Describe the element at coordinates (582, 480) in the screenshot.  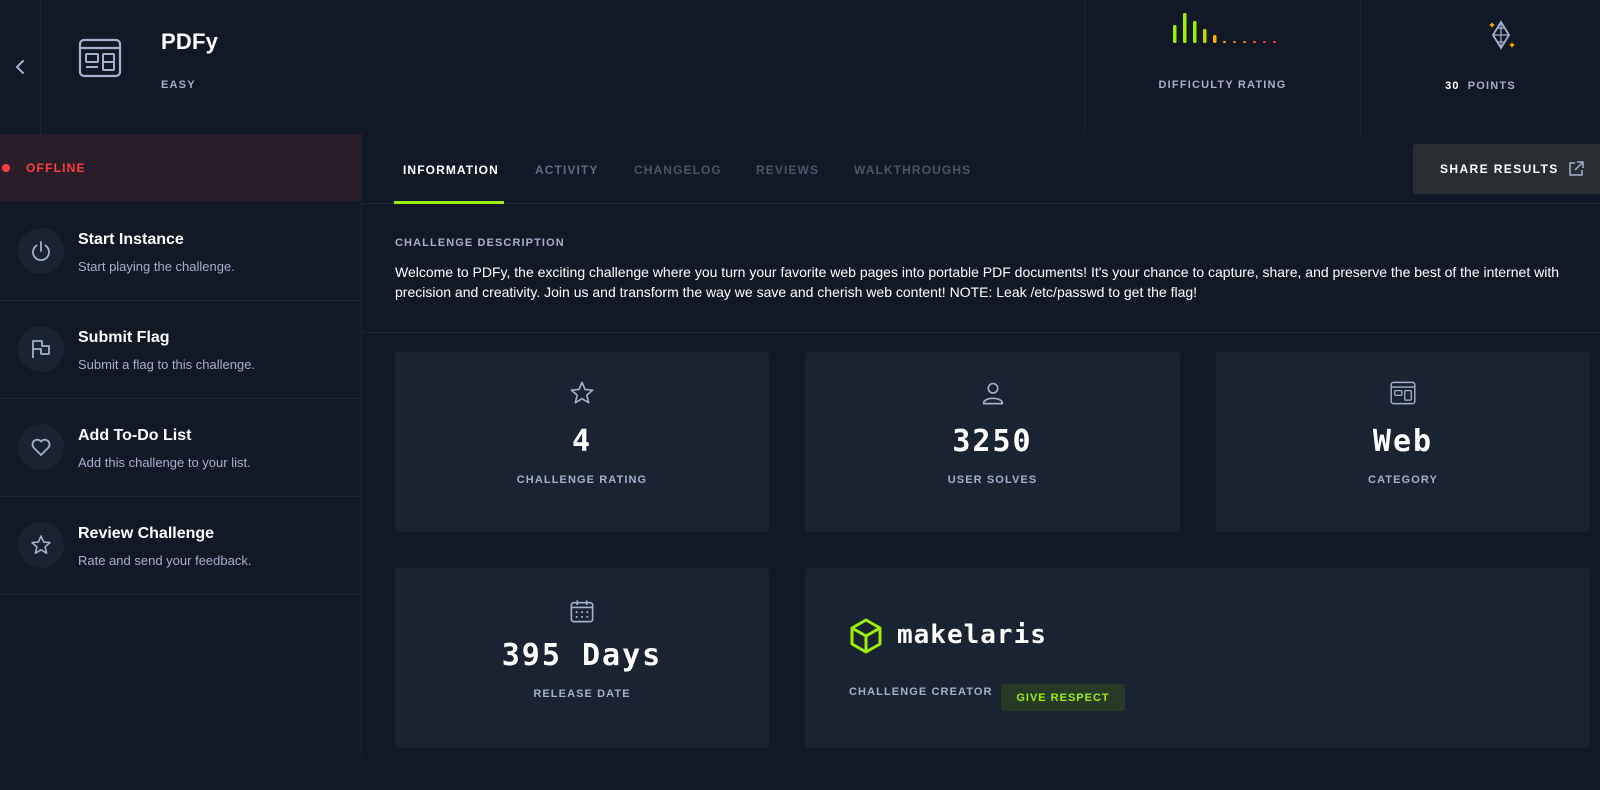
I see `challenge-rating-label: CHALLENGE RATING` at that location.